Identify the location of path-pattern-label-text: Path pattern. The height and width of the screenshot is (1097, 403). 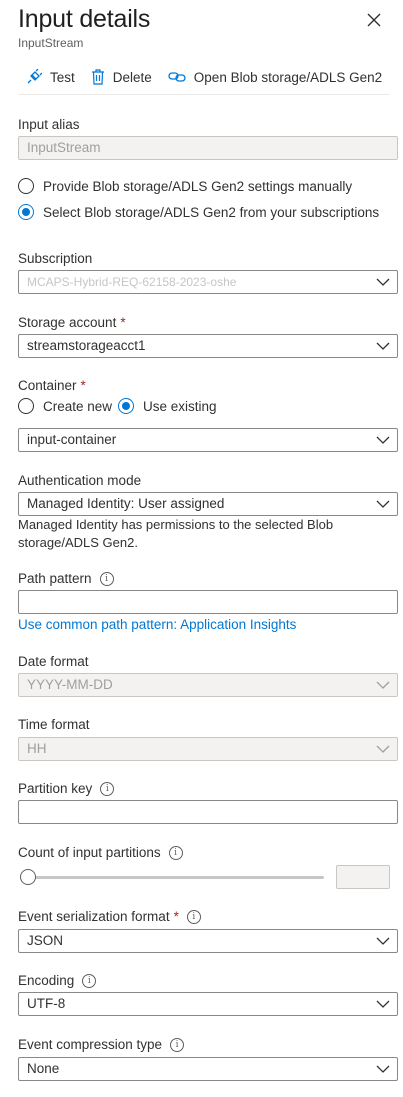
(55, 578).